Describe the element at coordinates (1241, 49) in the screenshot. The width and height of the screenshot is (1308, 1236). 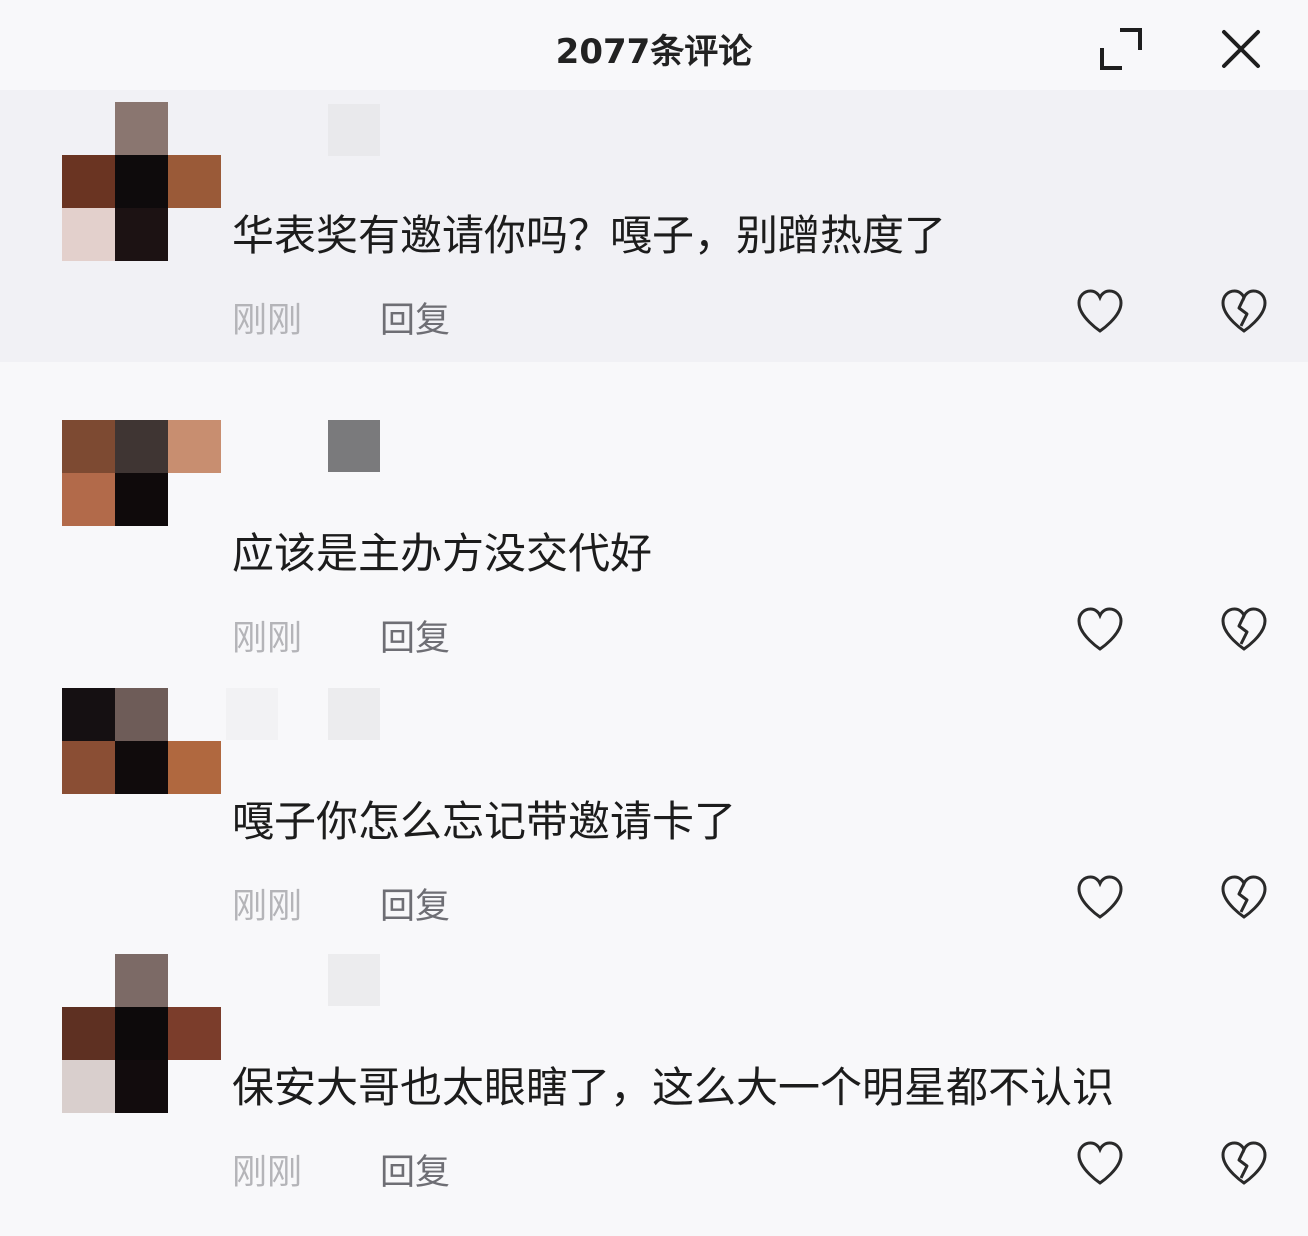
I see `close-icon` at that location.